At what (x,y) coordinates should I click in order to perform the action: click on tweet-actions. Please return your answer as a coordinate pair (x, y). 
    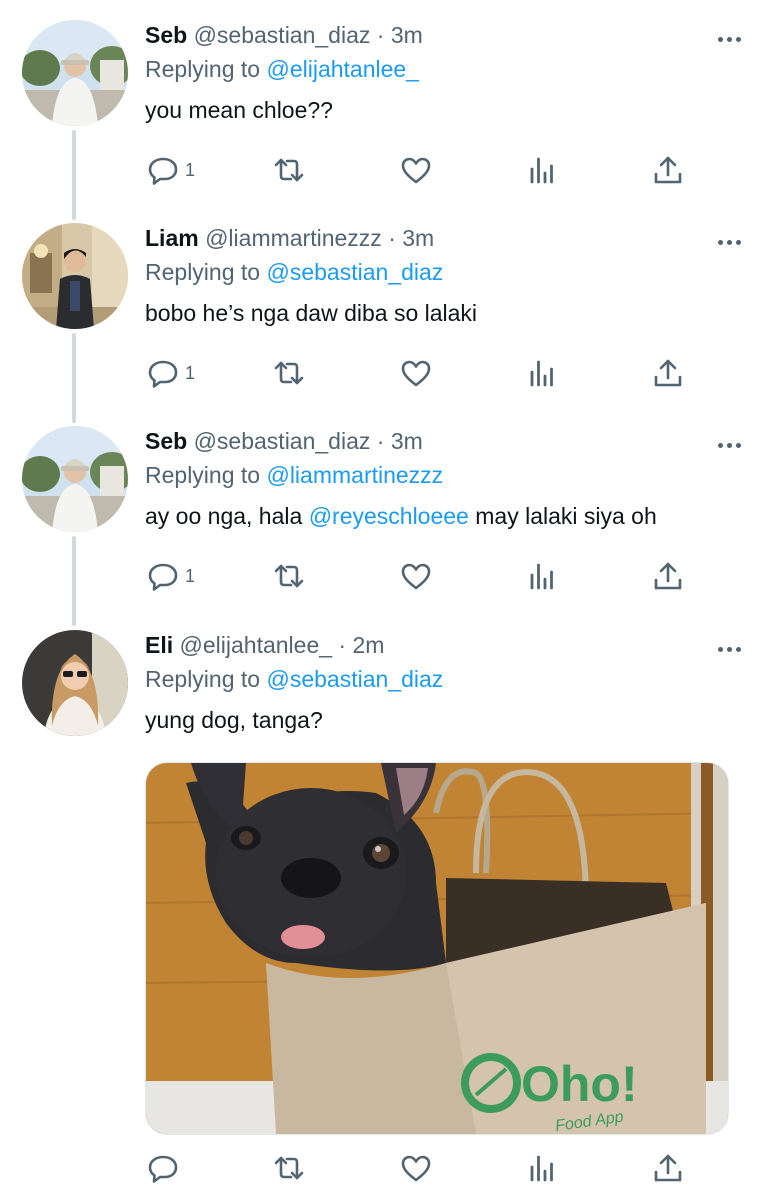
    Looking at the image, I should click on (425, 1168).